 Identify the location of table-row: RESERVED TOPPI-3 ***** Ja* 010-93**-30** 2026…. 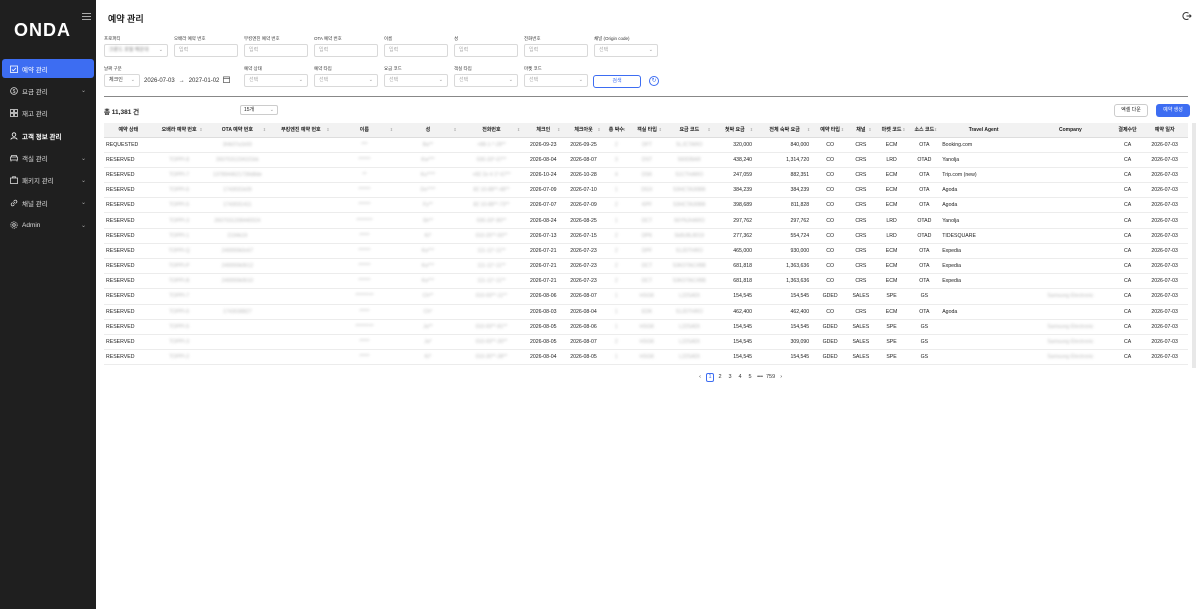
(646, 342).